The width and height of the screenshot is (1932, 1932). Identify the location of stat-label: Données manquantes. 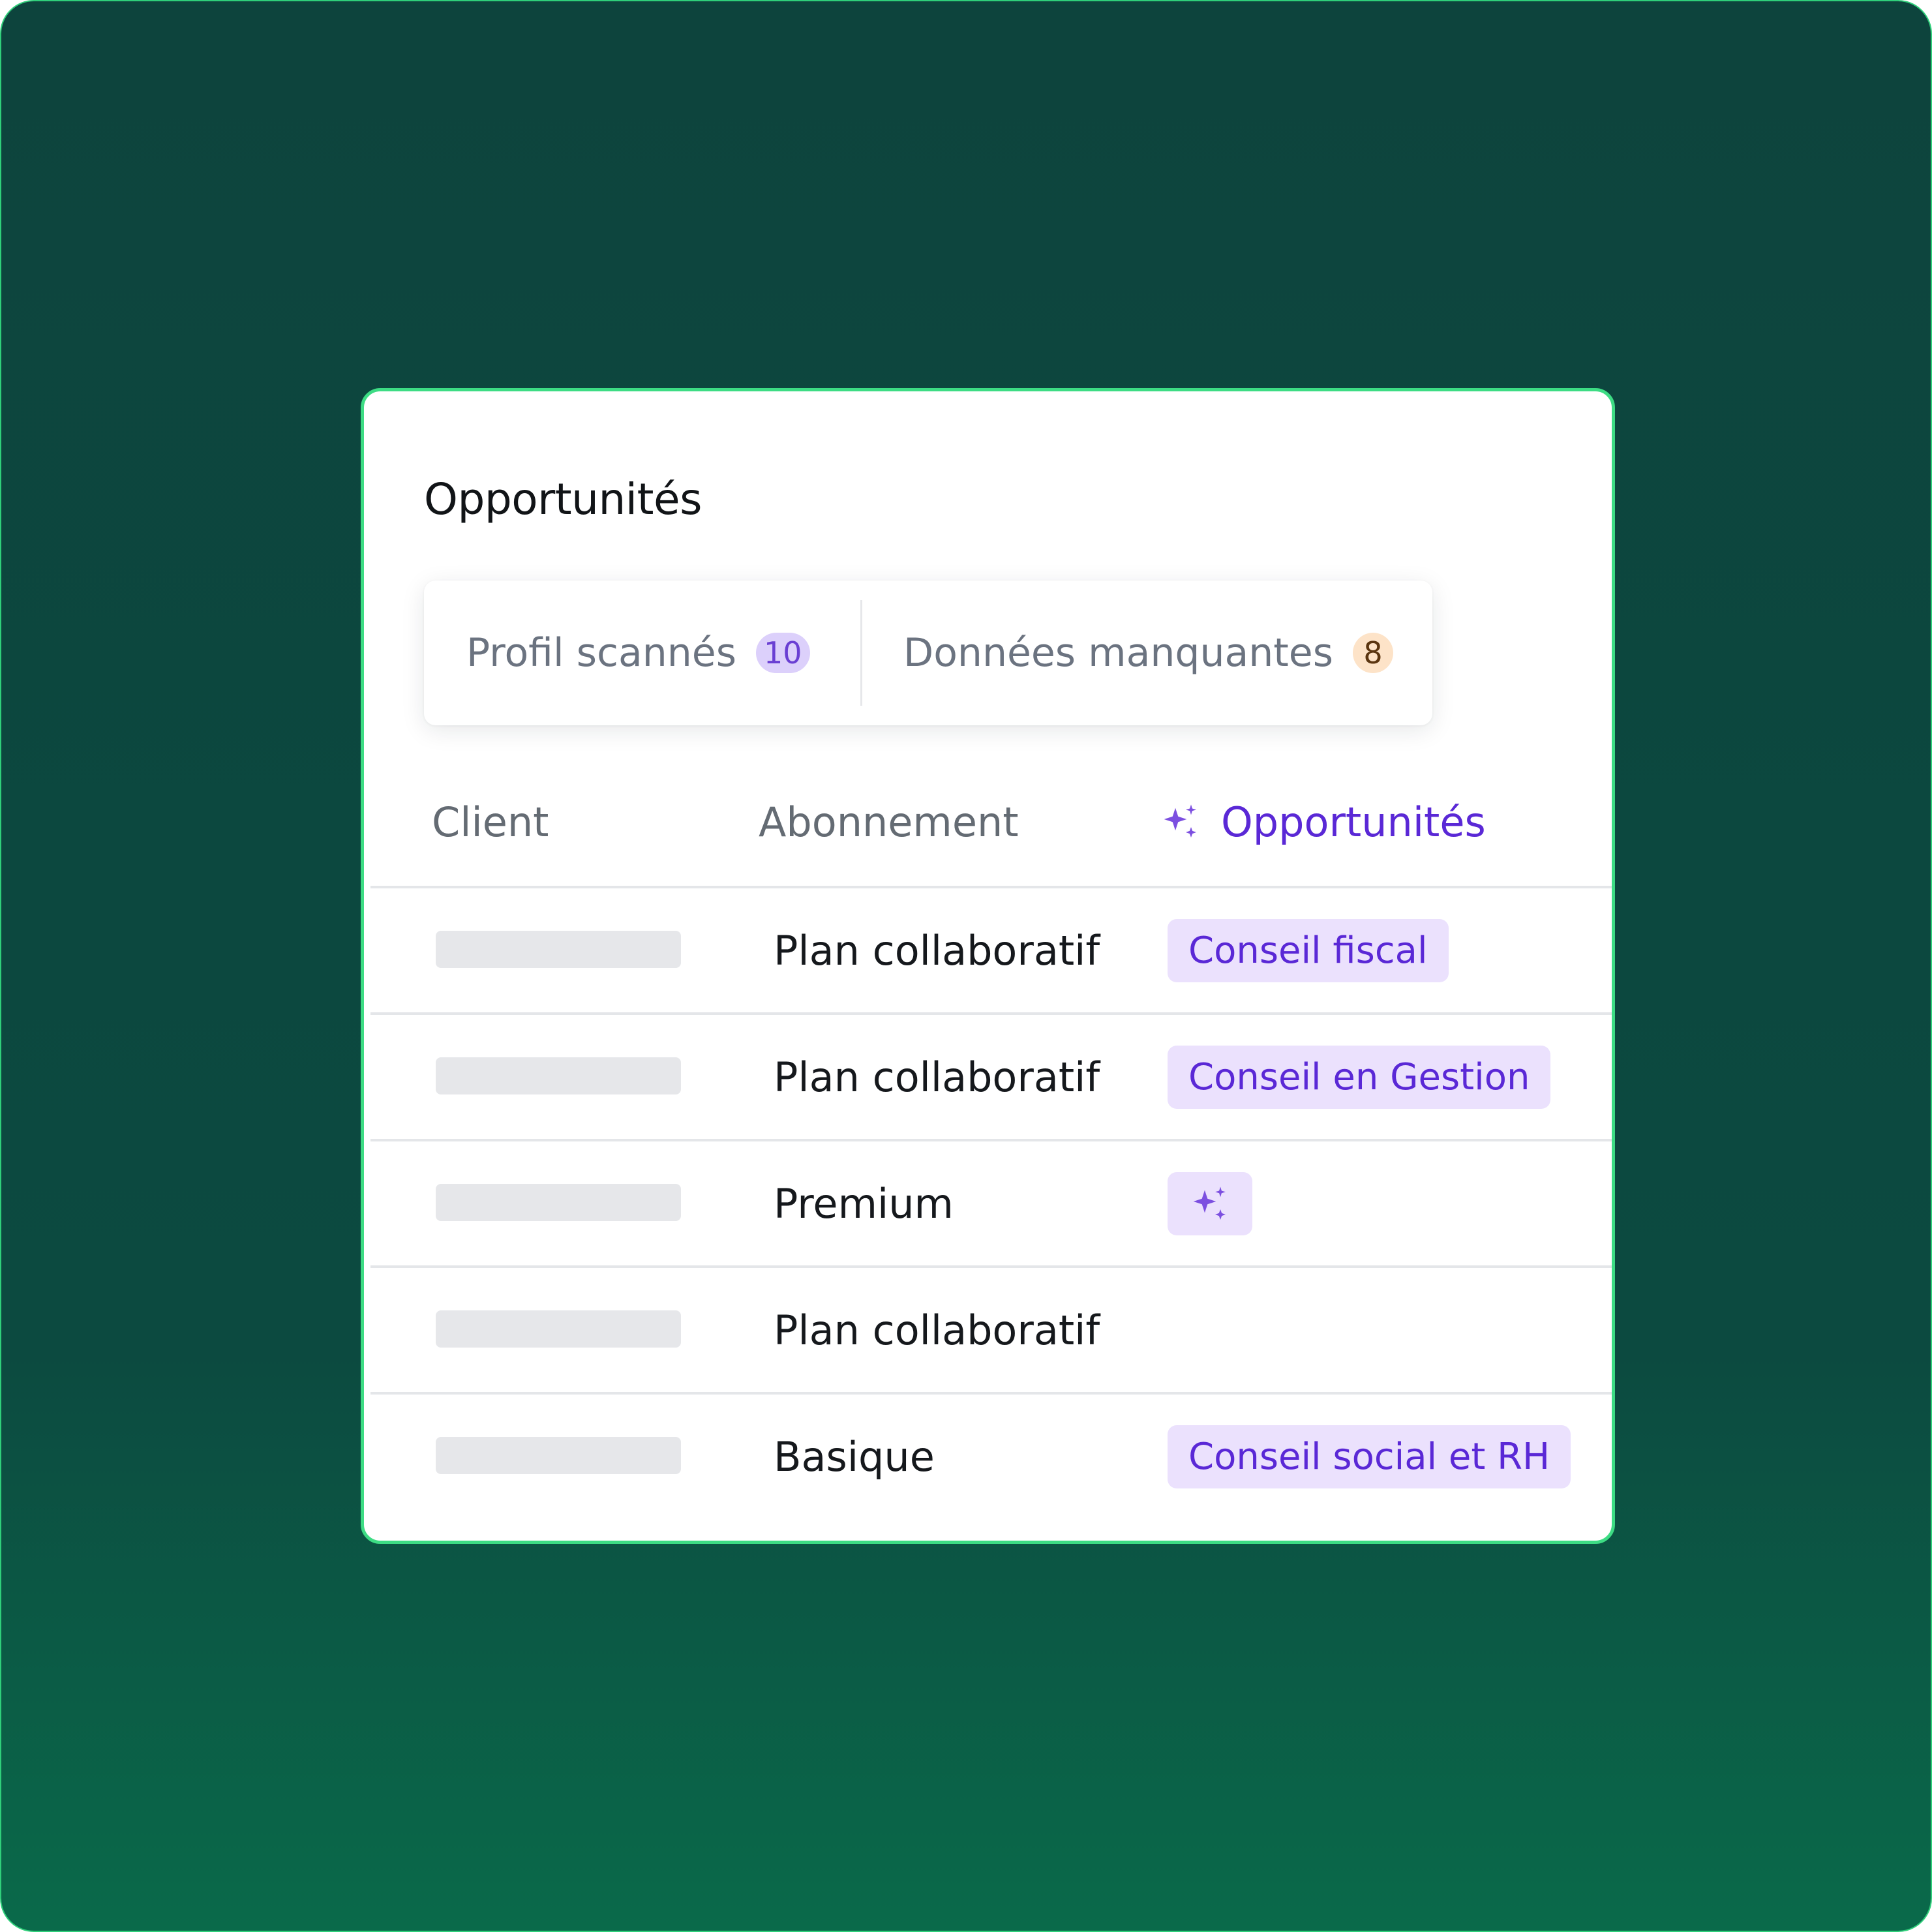
(1118, 653).